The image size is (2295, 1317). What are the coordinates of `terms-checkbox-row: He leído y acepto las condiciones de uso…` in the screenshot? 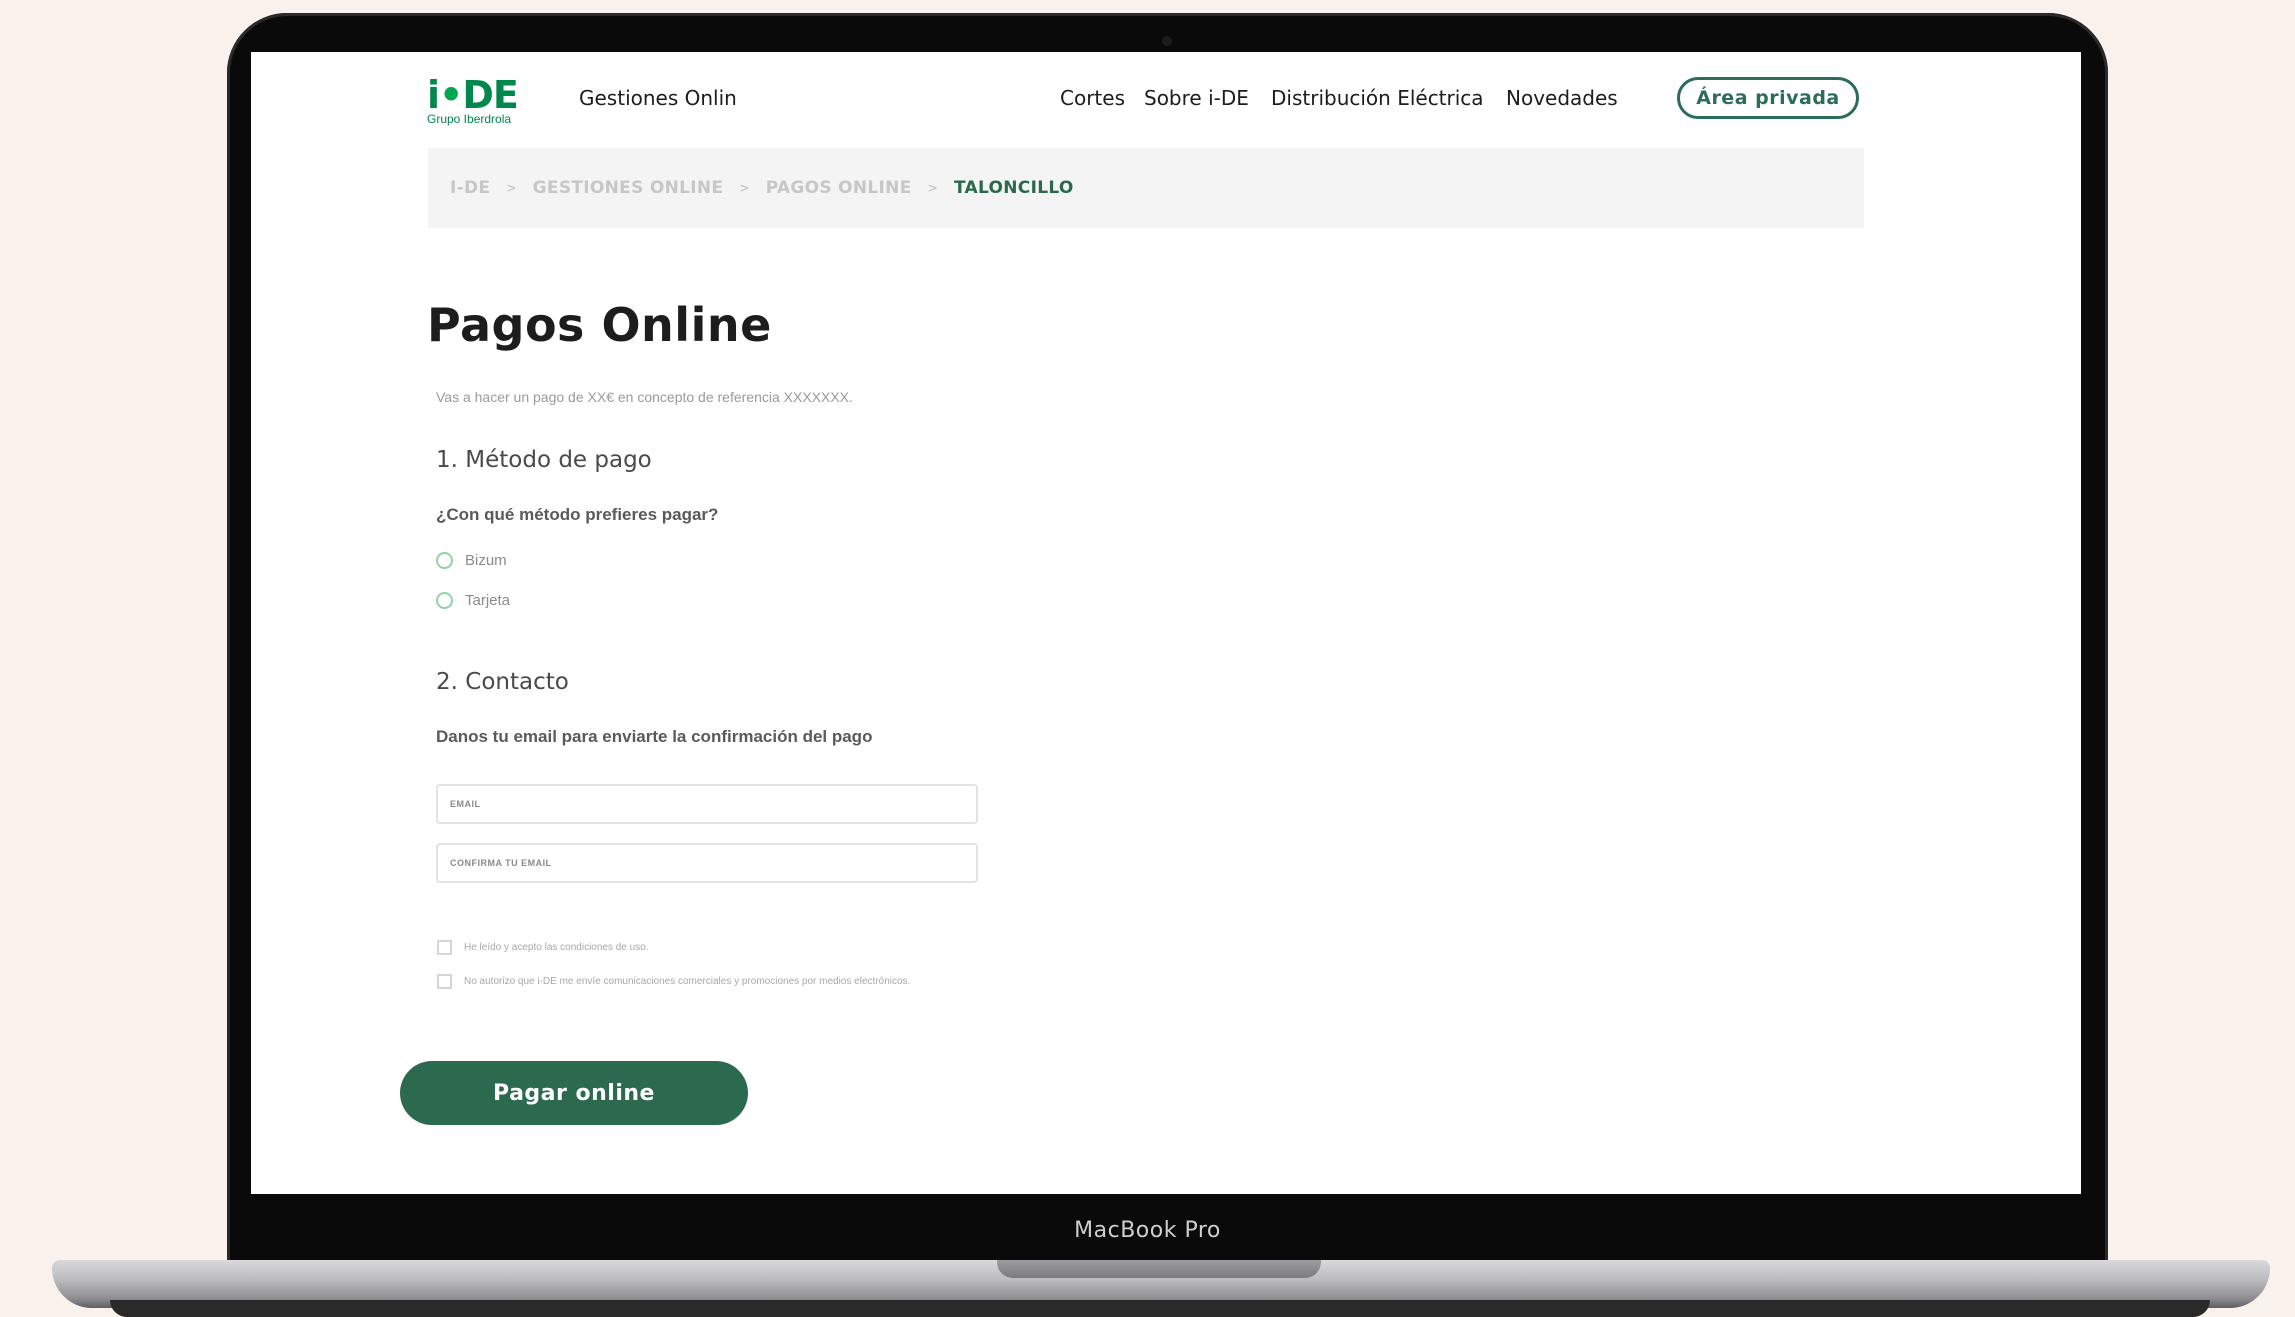 It's located at (543, 947).